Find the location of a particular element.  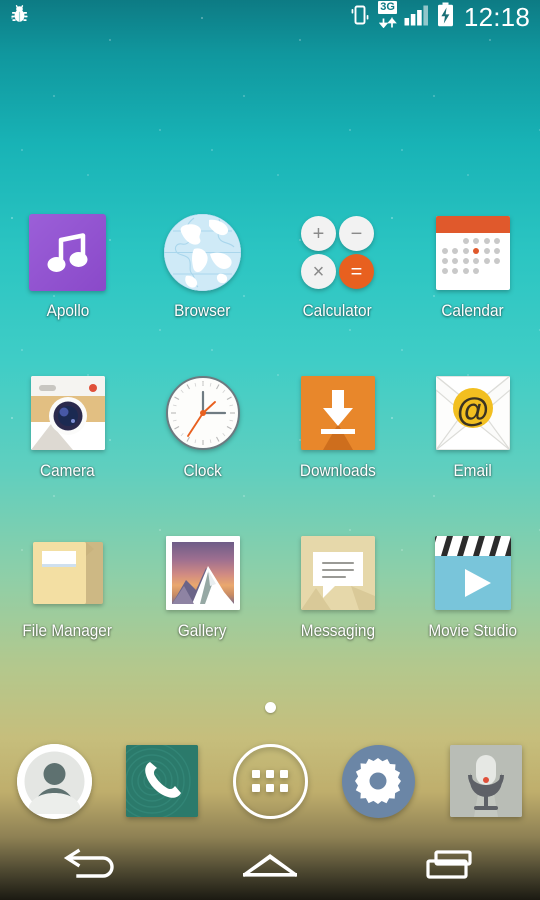

microphone-icon is located at coordinates (486, 781).